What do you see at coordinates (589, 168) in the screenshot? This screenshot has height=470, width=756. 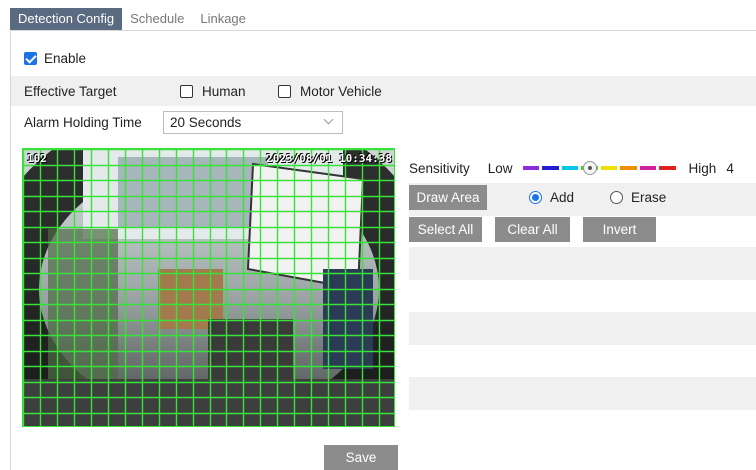 I see `sensitivity-slider-handle` at bounding box center [589, 168].